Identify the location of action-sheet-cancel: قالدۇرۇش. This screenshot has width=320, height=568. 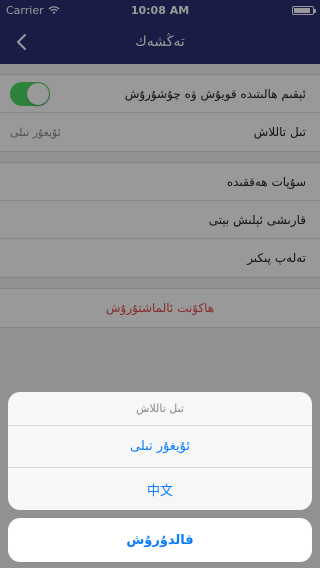
(160, 540).